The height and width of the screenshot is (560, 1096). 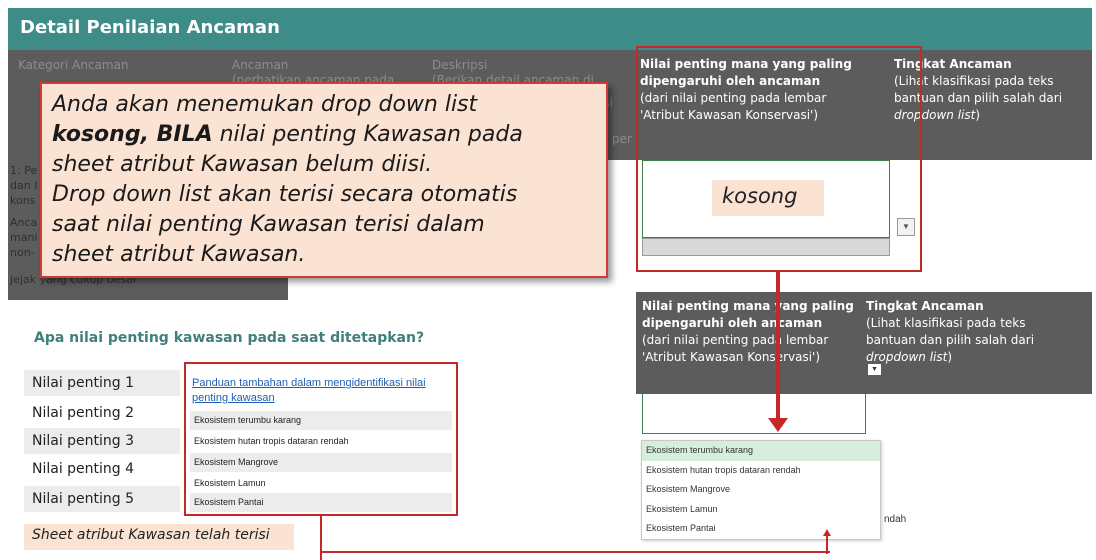 What do you see at coordinates (827, 532) in the screenshot?
I see `arrow-up-icon` at bounding box center [827, 532].